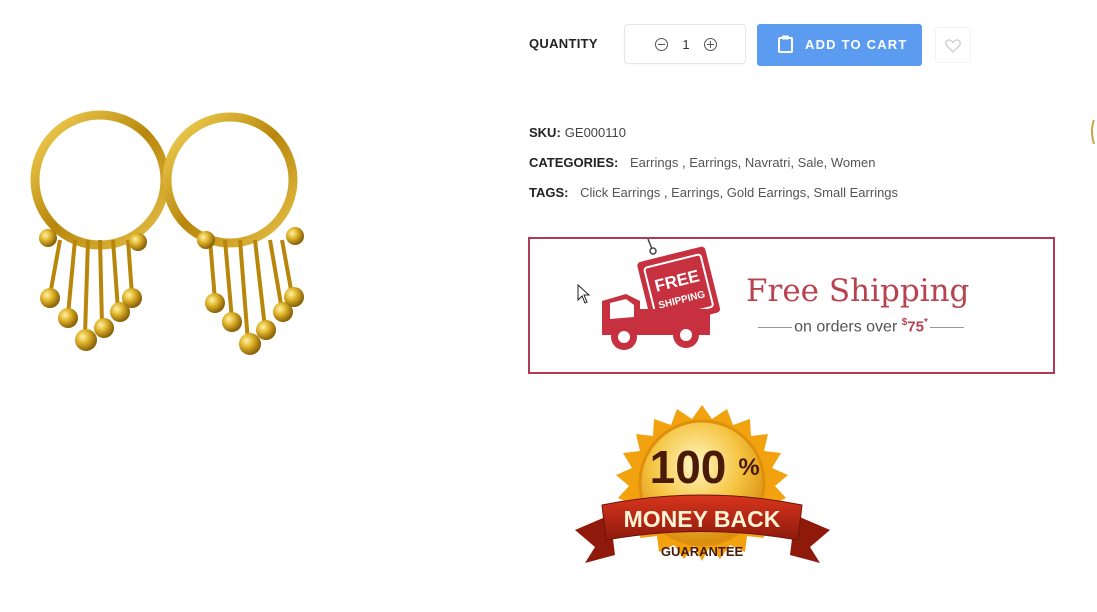 This screenshot has width=1097, height=612. Describe the element at coordinates (856, 192) in the screenshot. I see `tag-link: Small Earrings` at that location.